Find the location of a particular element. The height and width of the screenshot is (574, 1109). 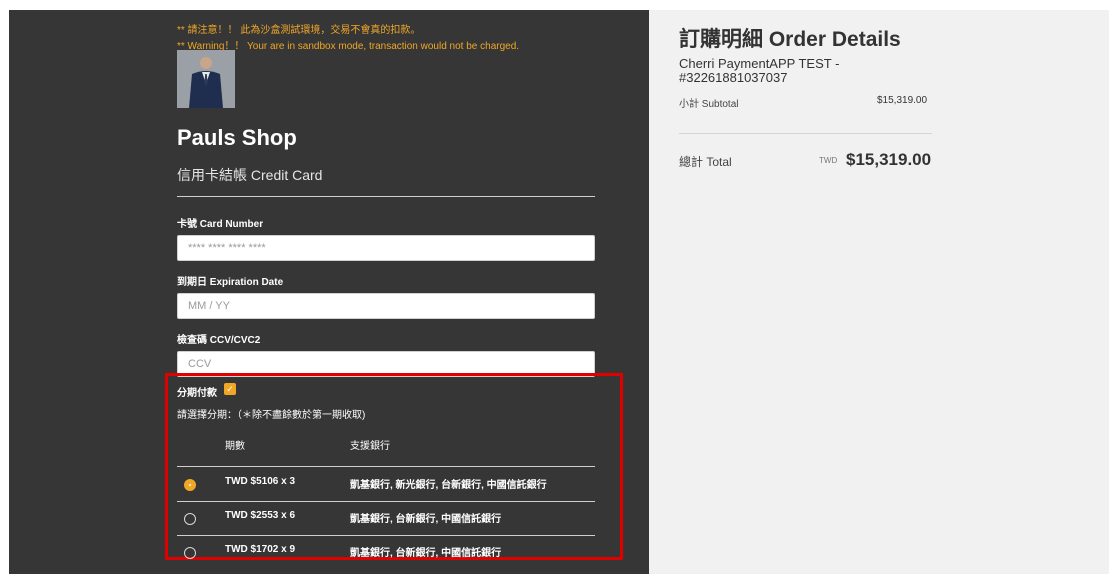

ccv-label: 檢查碼 CCV/CVC2 is located at coordinates (219, 340).